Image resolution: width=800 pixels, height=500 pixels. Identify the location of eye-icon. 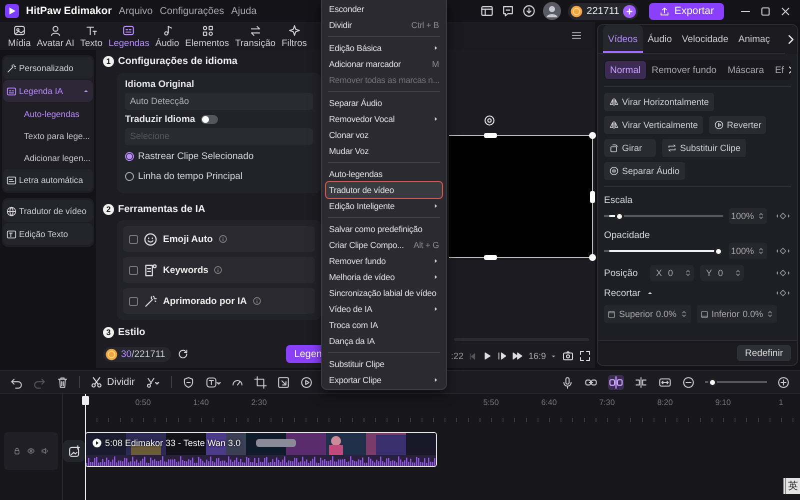
(31, 451).